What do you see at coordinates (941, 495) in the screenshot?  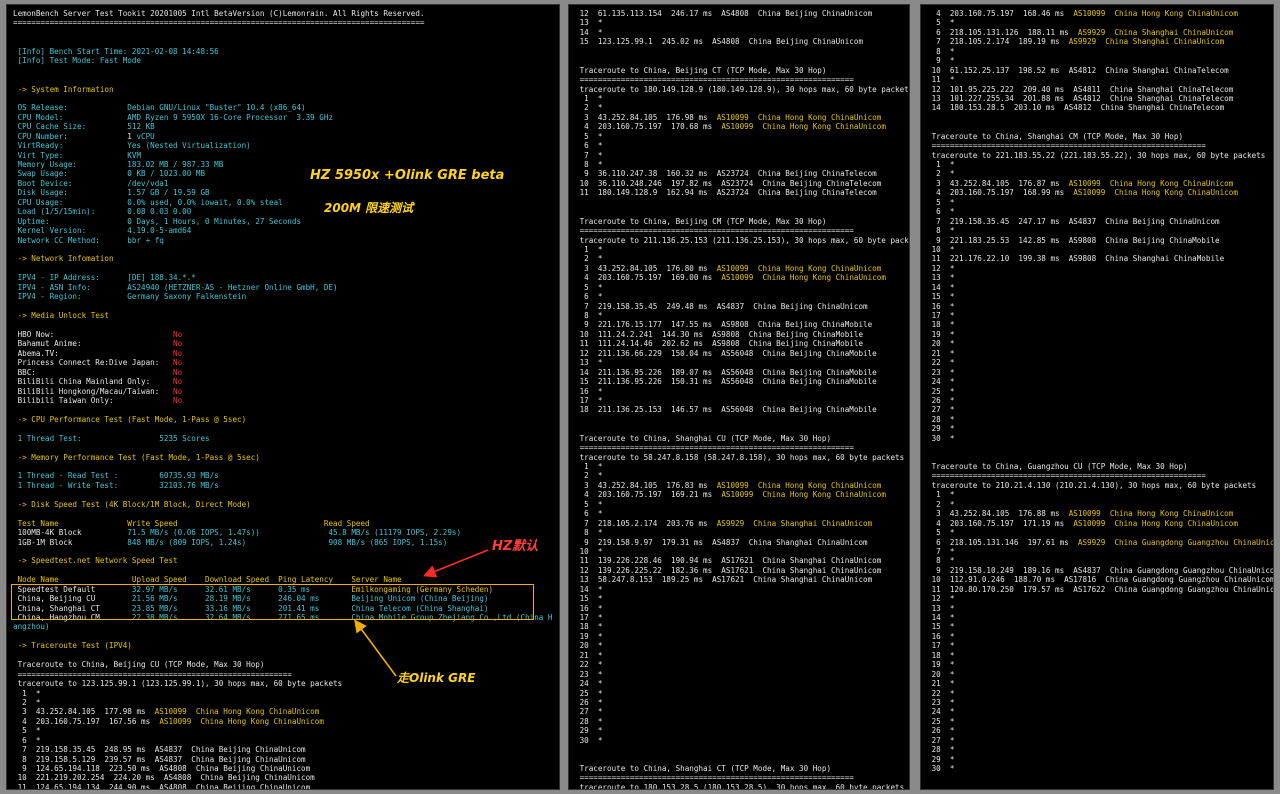 I see `terminal-text: 1 *` at bounding box center [941, 495].